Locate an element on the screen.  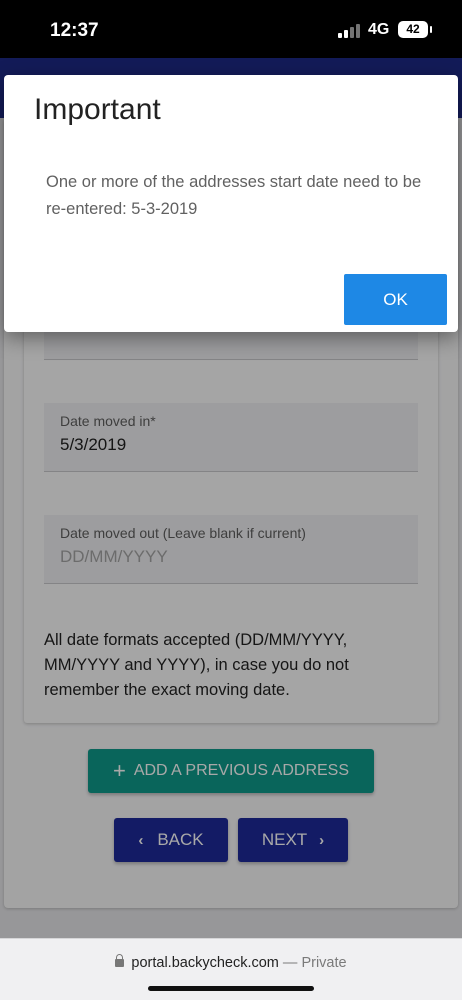
network-type: 4G is located at coordinates (379, 29).